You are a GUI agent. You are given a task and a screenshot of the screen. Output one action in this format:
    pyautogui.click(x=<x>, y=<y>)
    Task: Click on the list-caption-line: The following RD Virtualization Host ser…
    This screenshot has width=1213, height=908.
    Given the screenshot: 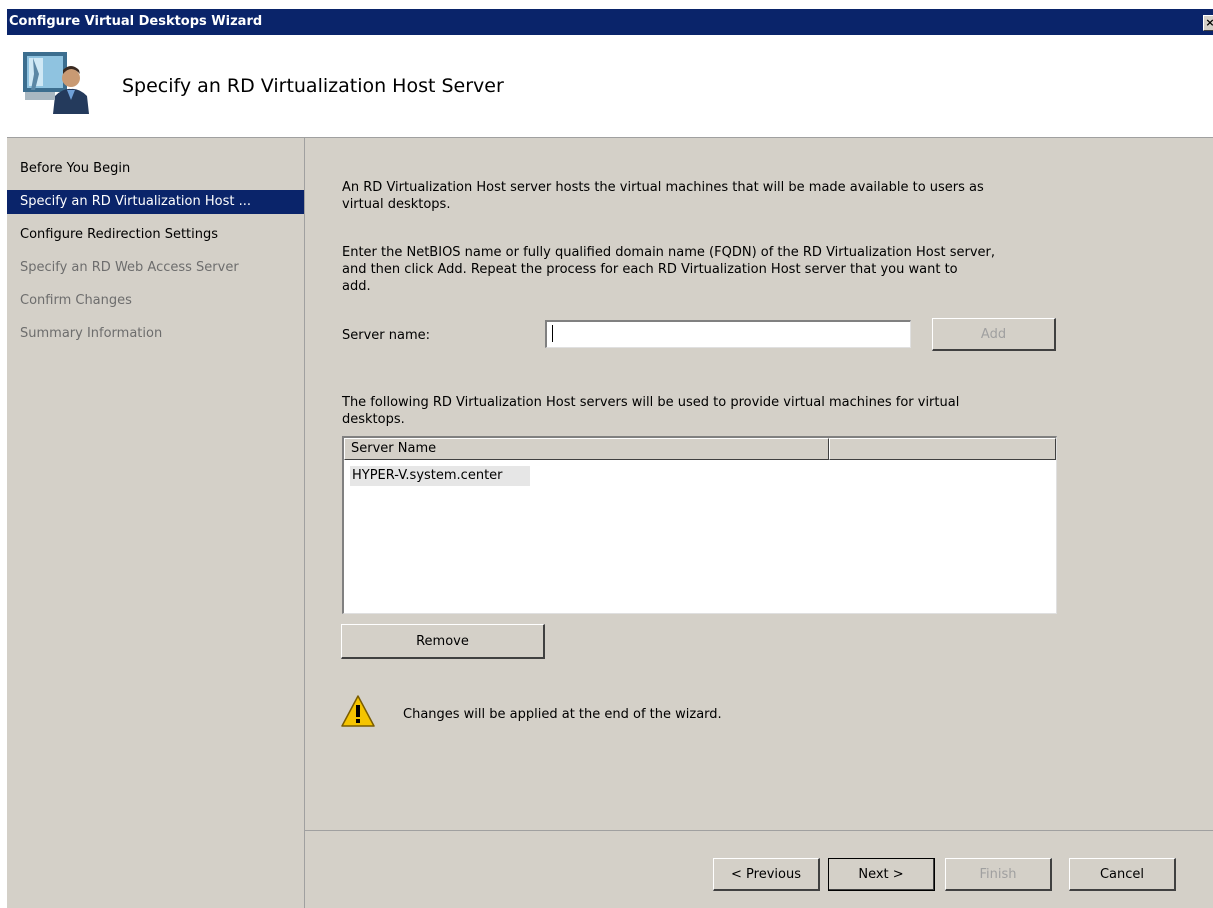 What is the action you would take?
    pyautogui.click(x=651, y=402)
    